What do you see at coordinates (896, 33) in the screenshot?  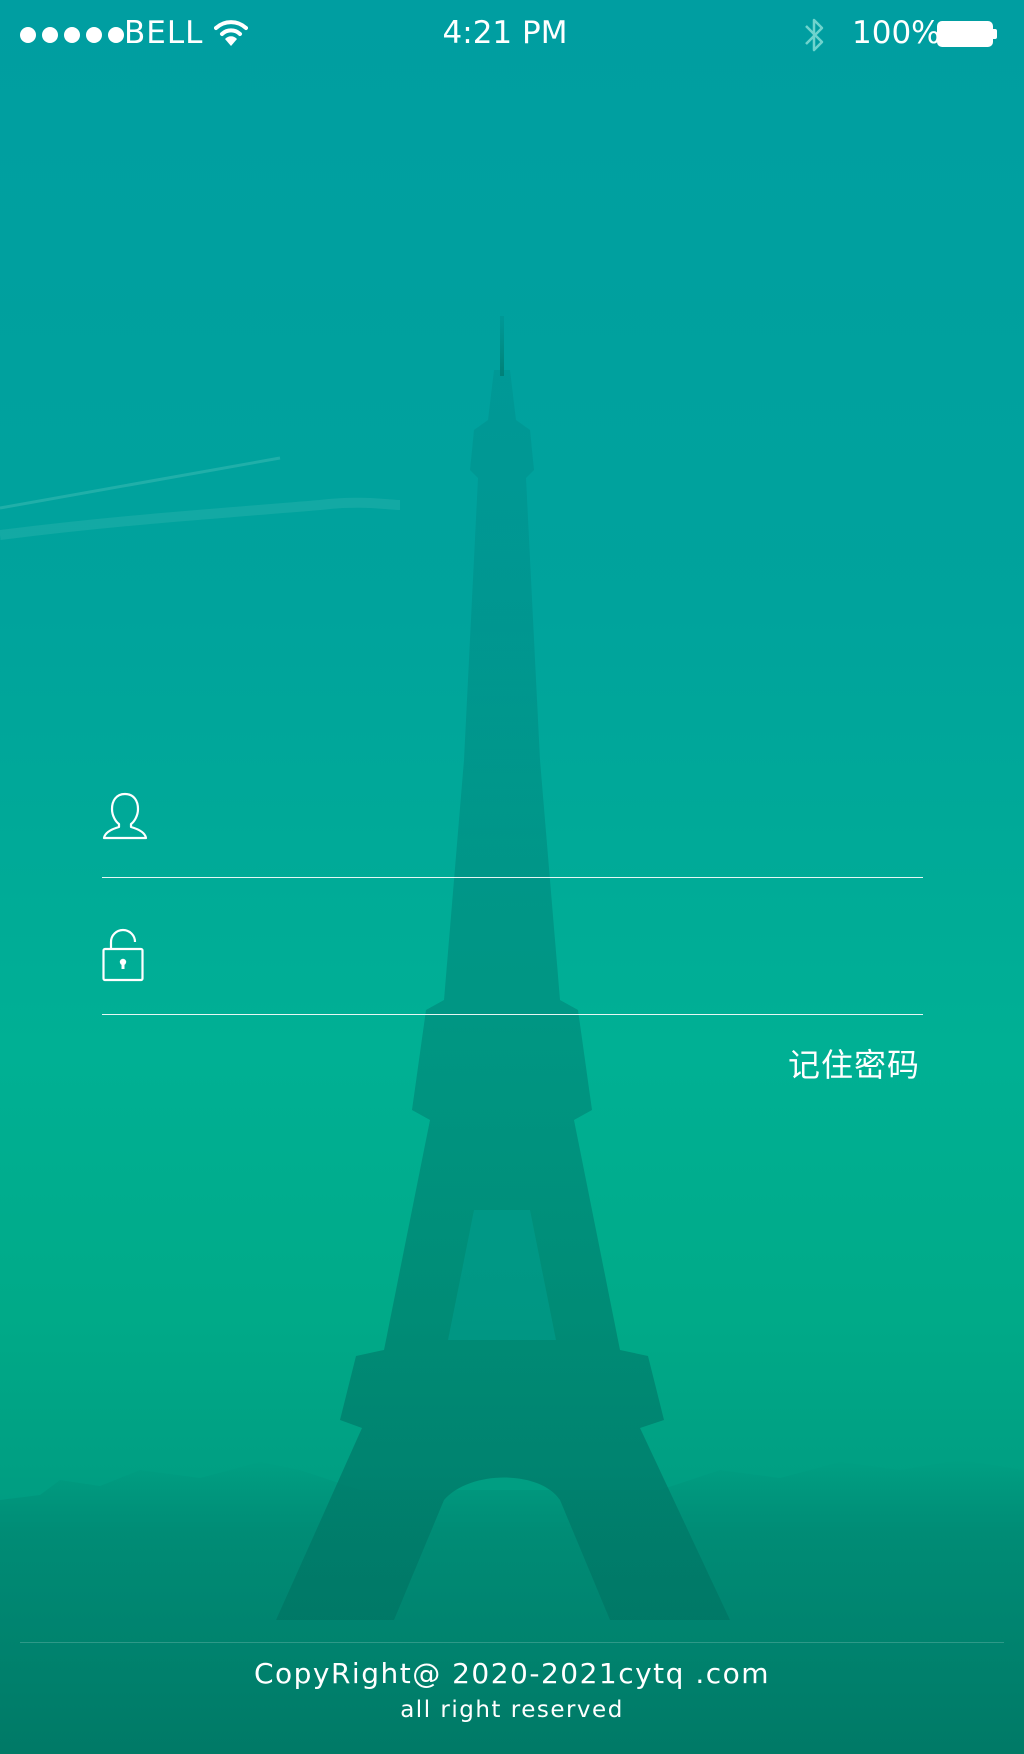 I see `battery-percent: 100%` at bounding box center [896, 33].